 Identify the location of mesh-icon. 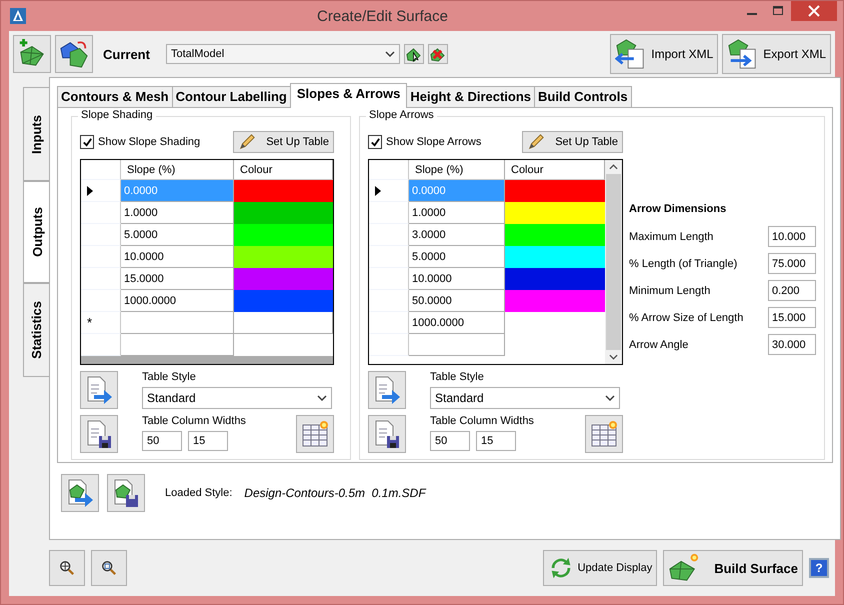
(74, 54).